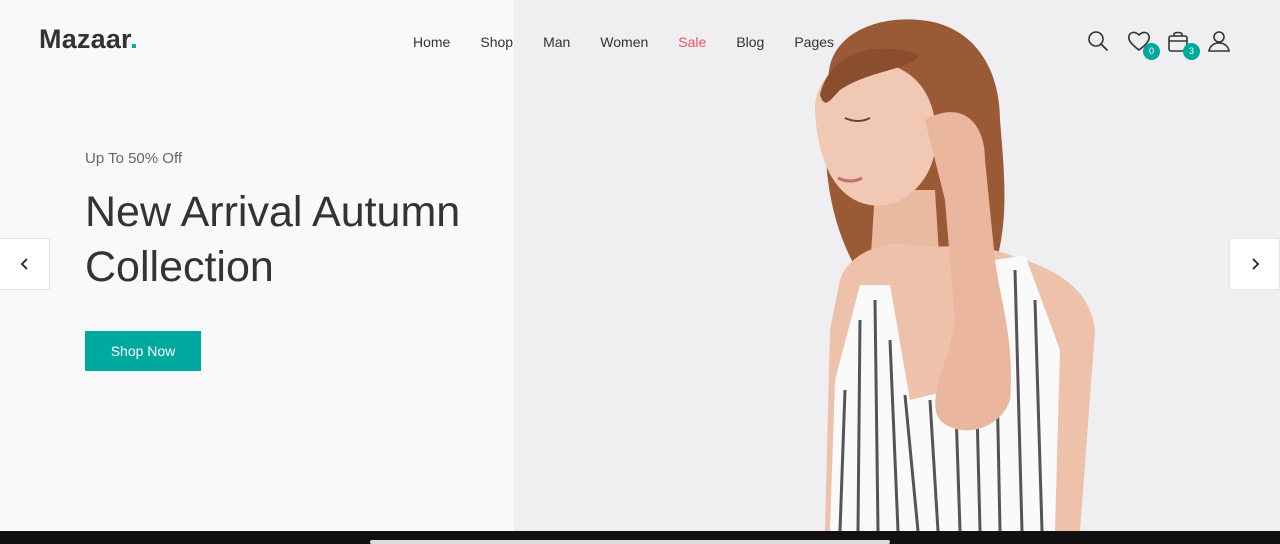 This screenshot has width=1280, height=544. I want to click on nav-item-women: Women, so click(624, 42).